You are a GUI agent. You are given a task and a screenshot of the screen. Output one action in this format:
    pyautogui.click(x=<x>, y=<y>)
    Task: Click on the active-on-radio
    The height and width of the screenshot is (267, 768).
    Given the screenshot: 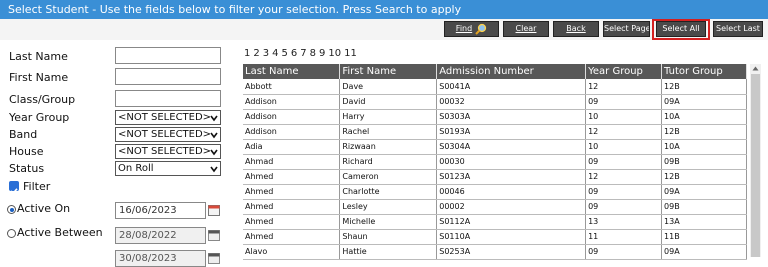 What is the action you would take?
    pyautogui.click(x=11, y=209)
    